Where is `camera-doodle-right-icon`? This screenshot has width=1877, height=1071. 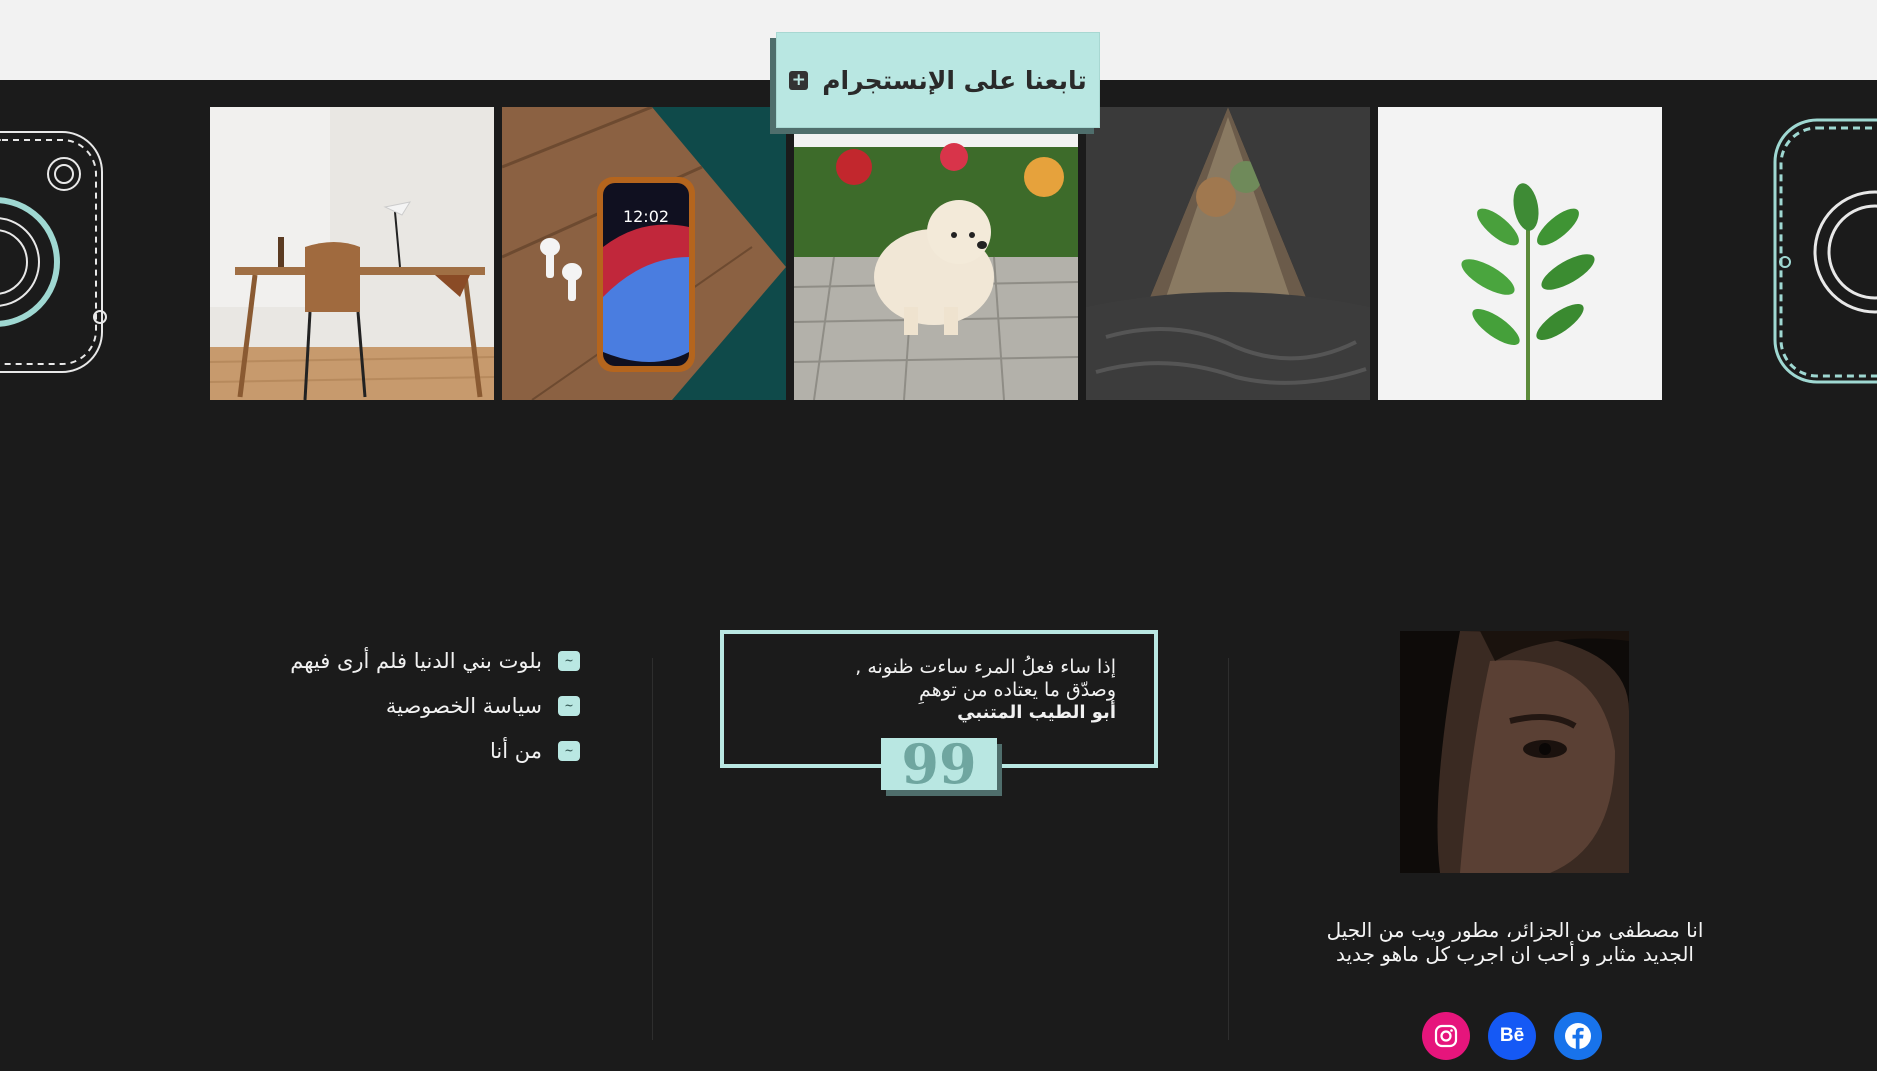 camera-doodle-right-icon is located at coordinates (1825, 251).